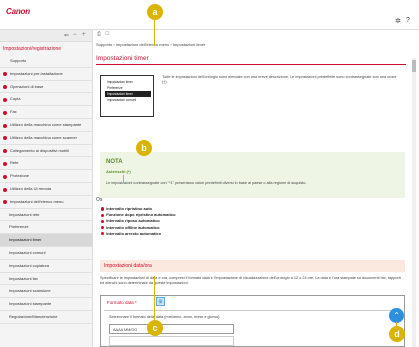  I want to click on note-subheading: Asterischi (*), so click(118, 171).